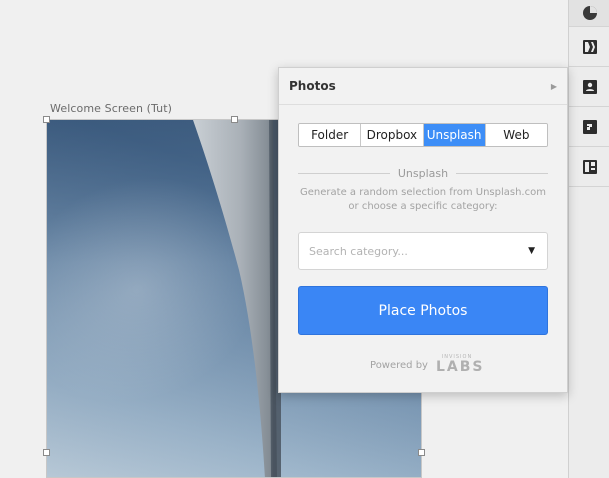 This screenshot has height=478, width=609. I want to click on layout-icon, so click(589, 166).